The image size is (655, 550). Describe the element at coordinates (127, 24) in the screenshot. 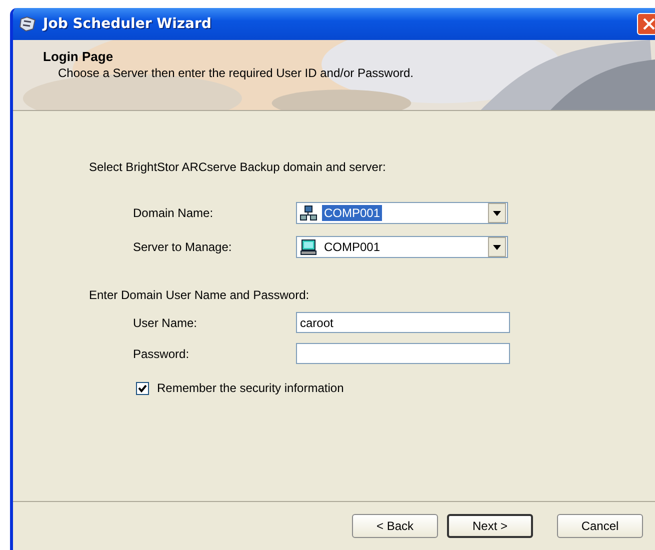

I see `window-title: Job Scheduler Wizard` at that location.